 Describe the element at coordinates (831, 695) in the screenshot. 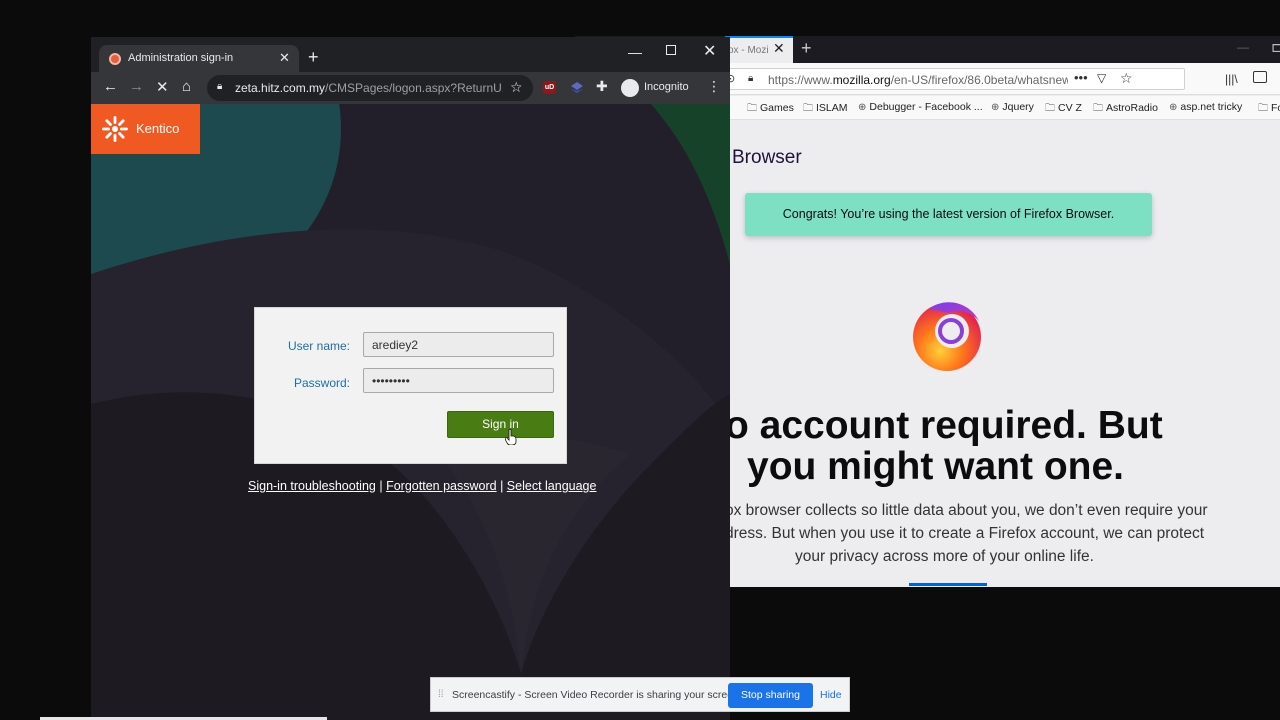

I see `hide-button: Hide` at that location.